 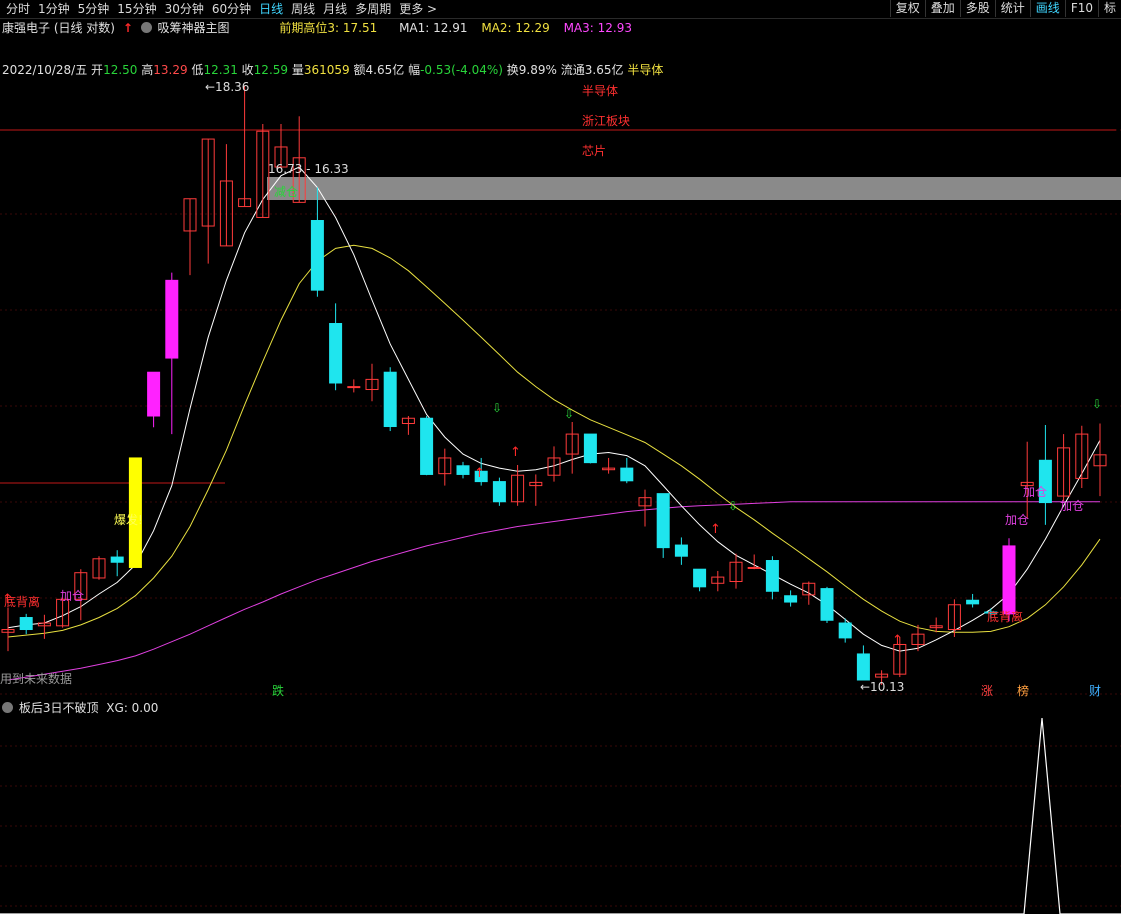 What do you see at coordinates (942, 8) in the screenshot?
I see `tool-tab-1: 叠加` at bounding box center [942, 8].